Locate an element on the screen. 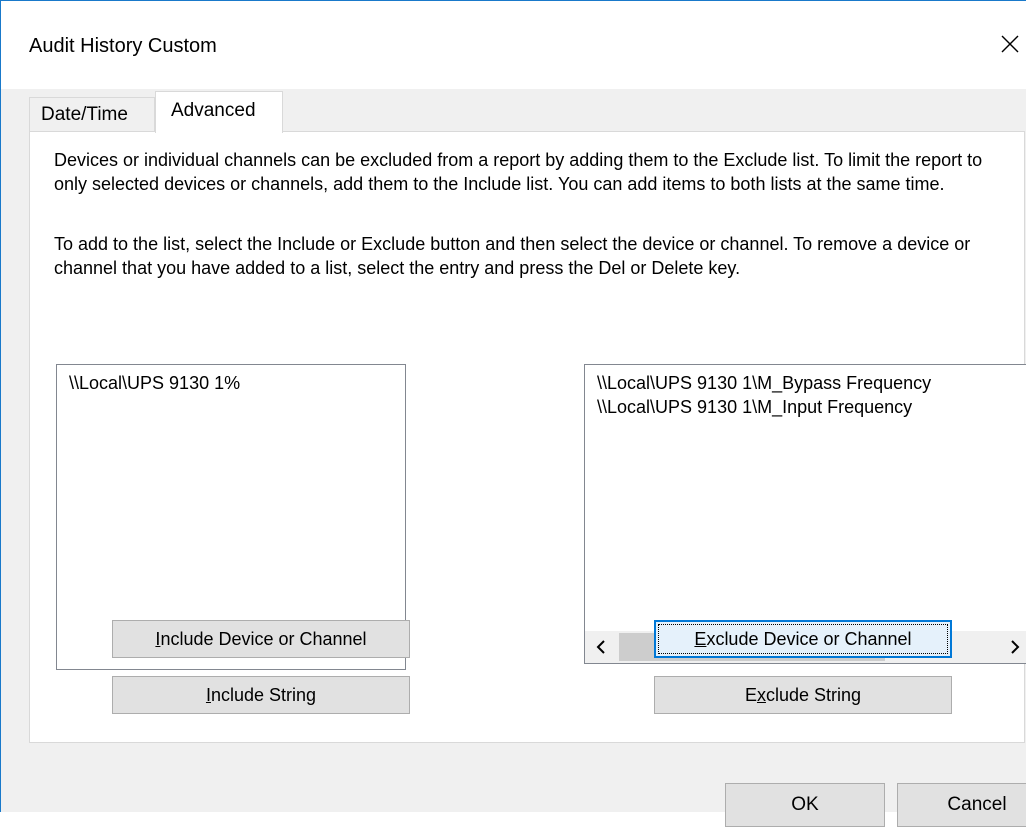 The width and height of the screenshot is (1026, 827). tab-date-time-label: Date/Time is located at coordinates (84, 114).